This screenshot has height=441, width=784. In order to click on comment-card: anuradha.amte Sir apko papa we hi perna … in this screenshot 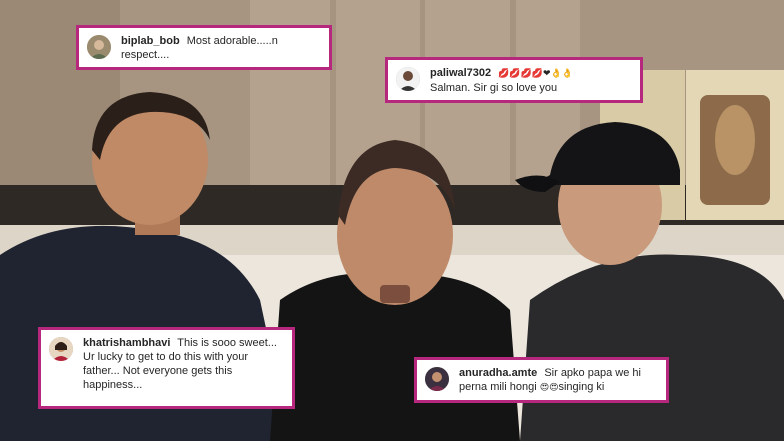, I will do `click(541, 380)`.